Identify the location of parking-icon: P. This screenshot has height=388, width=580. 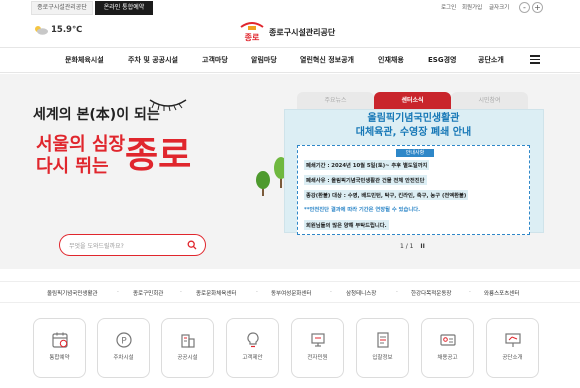
(124, 340).